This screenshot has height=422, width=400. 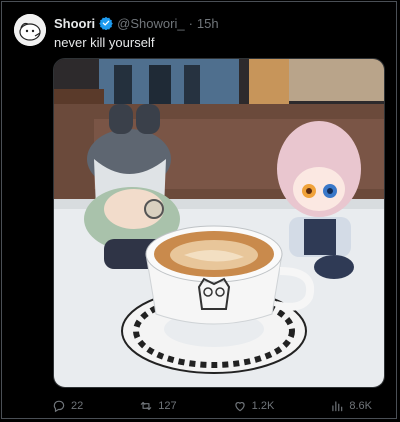 What do you see at coordinates (240, 407) in the screenshot?
I see `heart-icon` at bounding box center [240, 407].